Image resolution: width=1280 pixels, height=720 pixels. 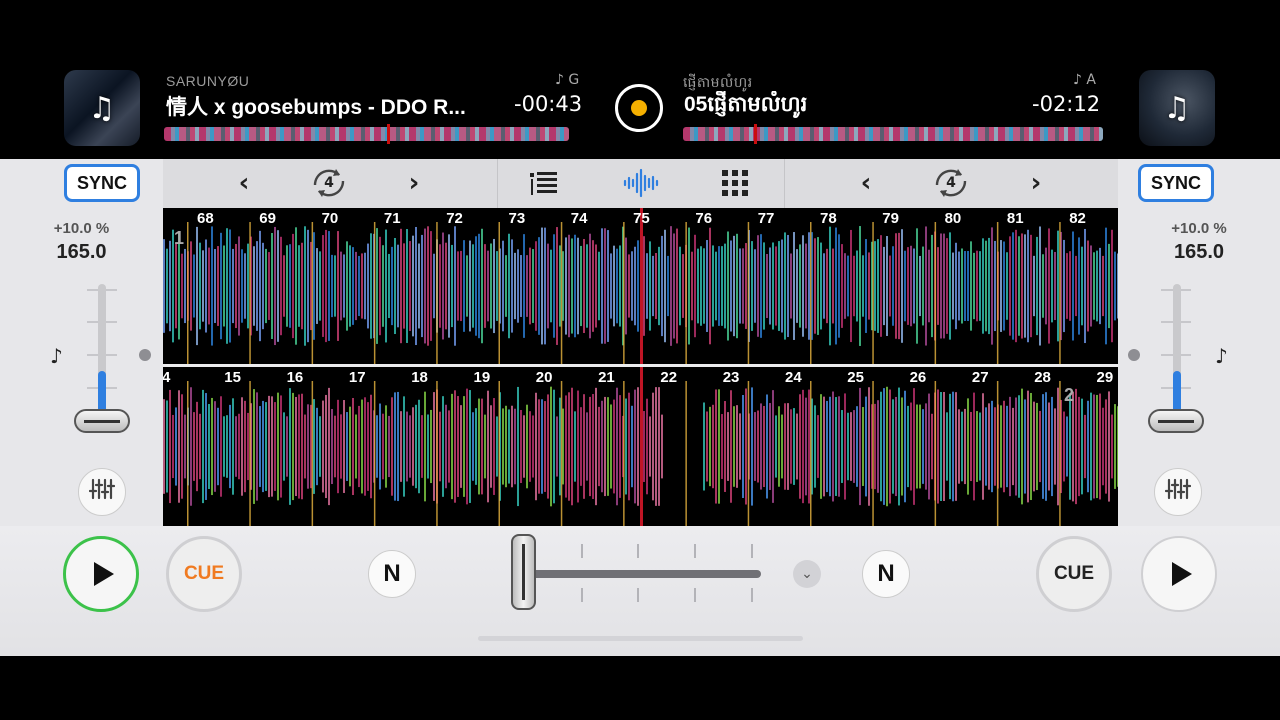 I want to click on beat-number: 80, so click(x=953, y=218).